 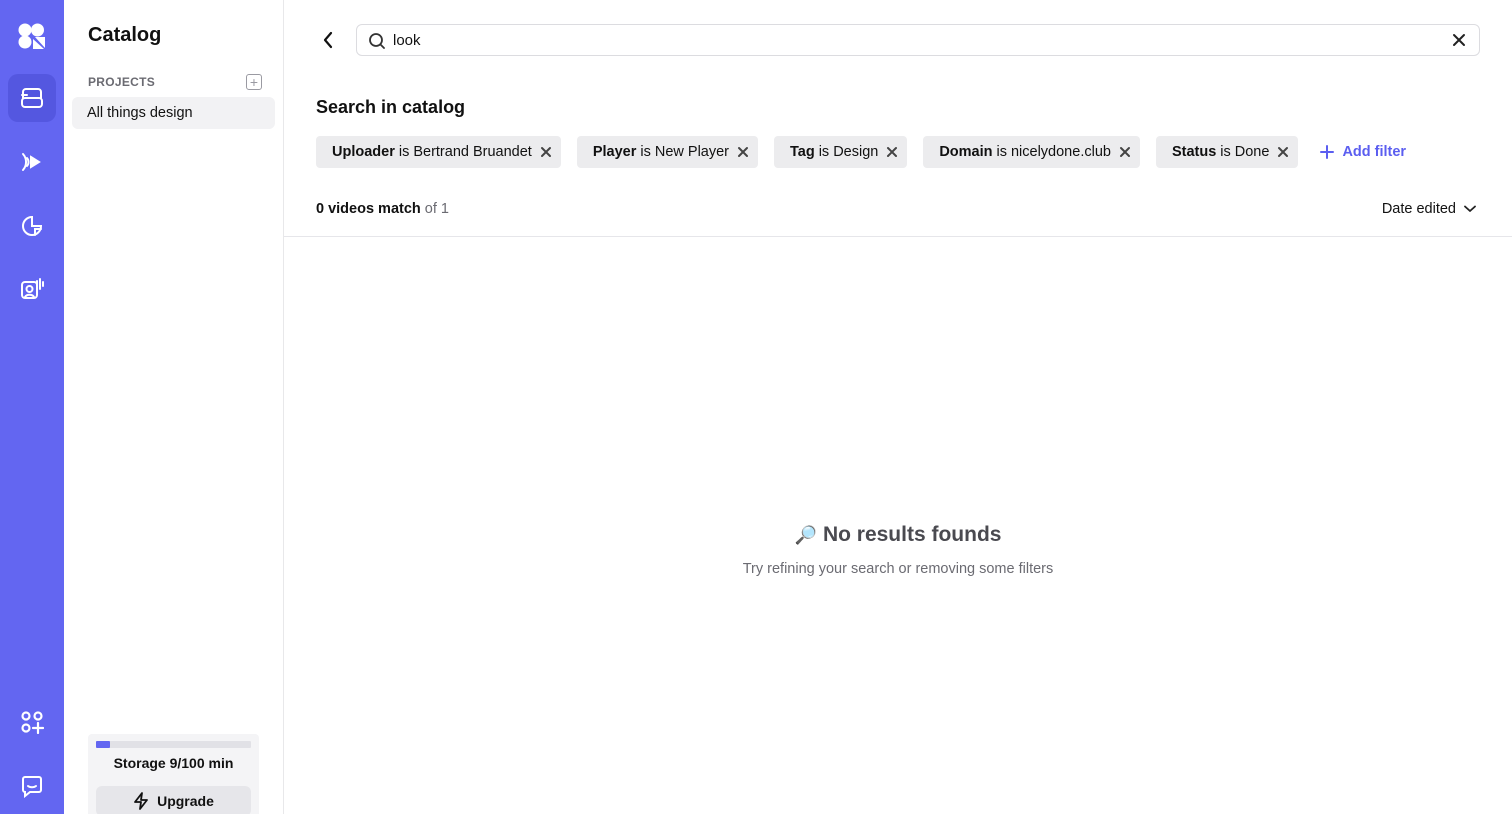 What do you see at coordinates (141, 801) in the screenshot?
I see `bolt-icon` at bounding box center [141, 801].